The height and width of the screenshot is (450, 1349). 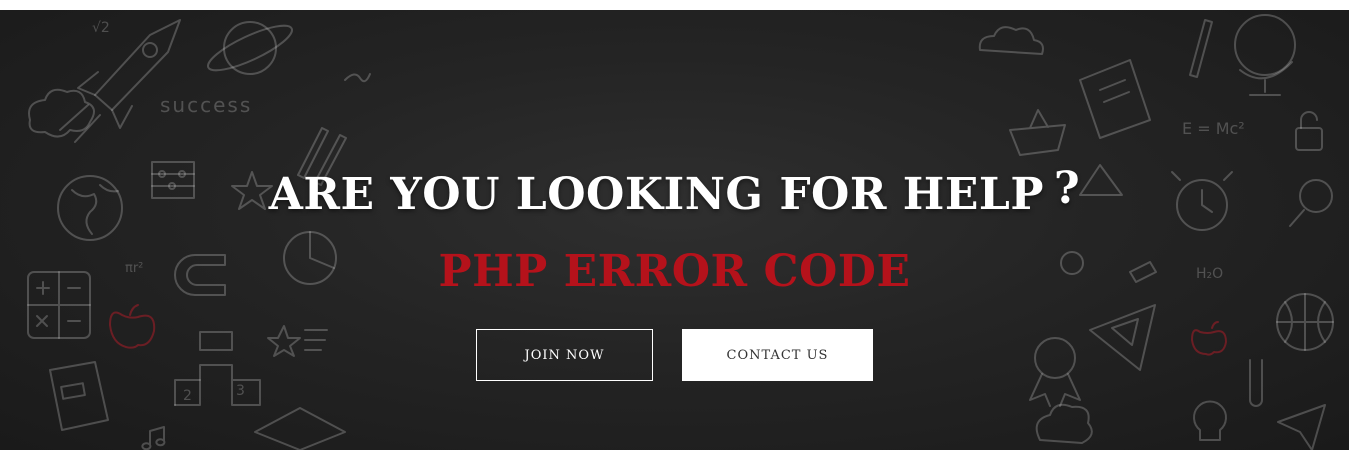 What do you see at coordinates (1305, 322) in the screenshot?
I see `basketball-icon` at bounding box center [1305, 322].